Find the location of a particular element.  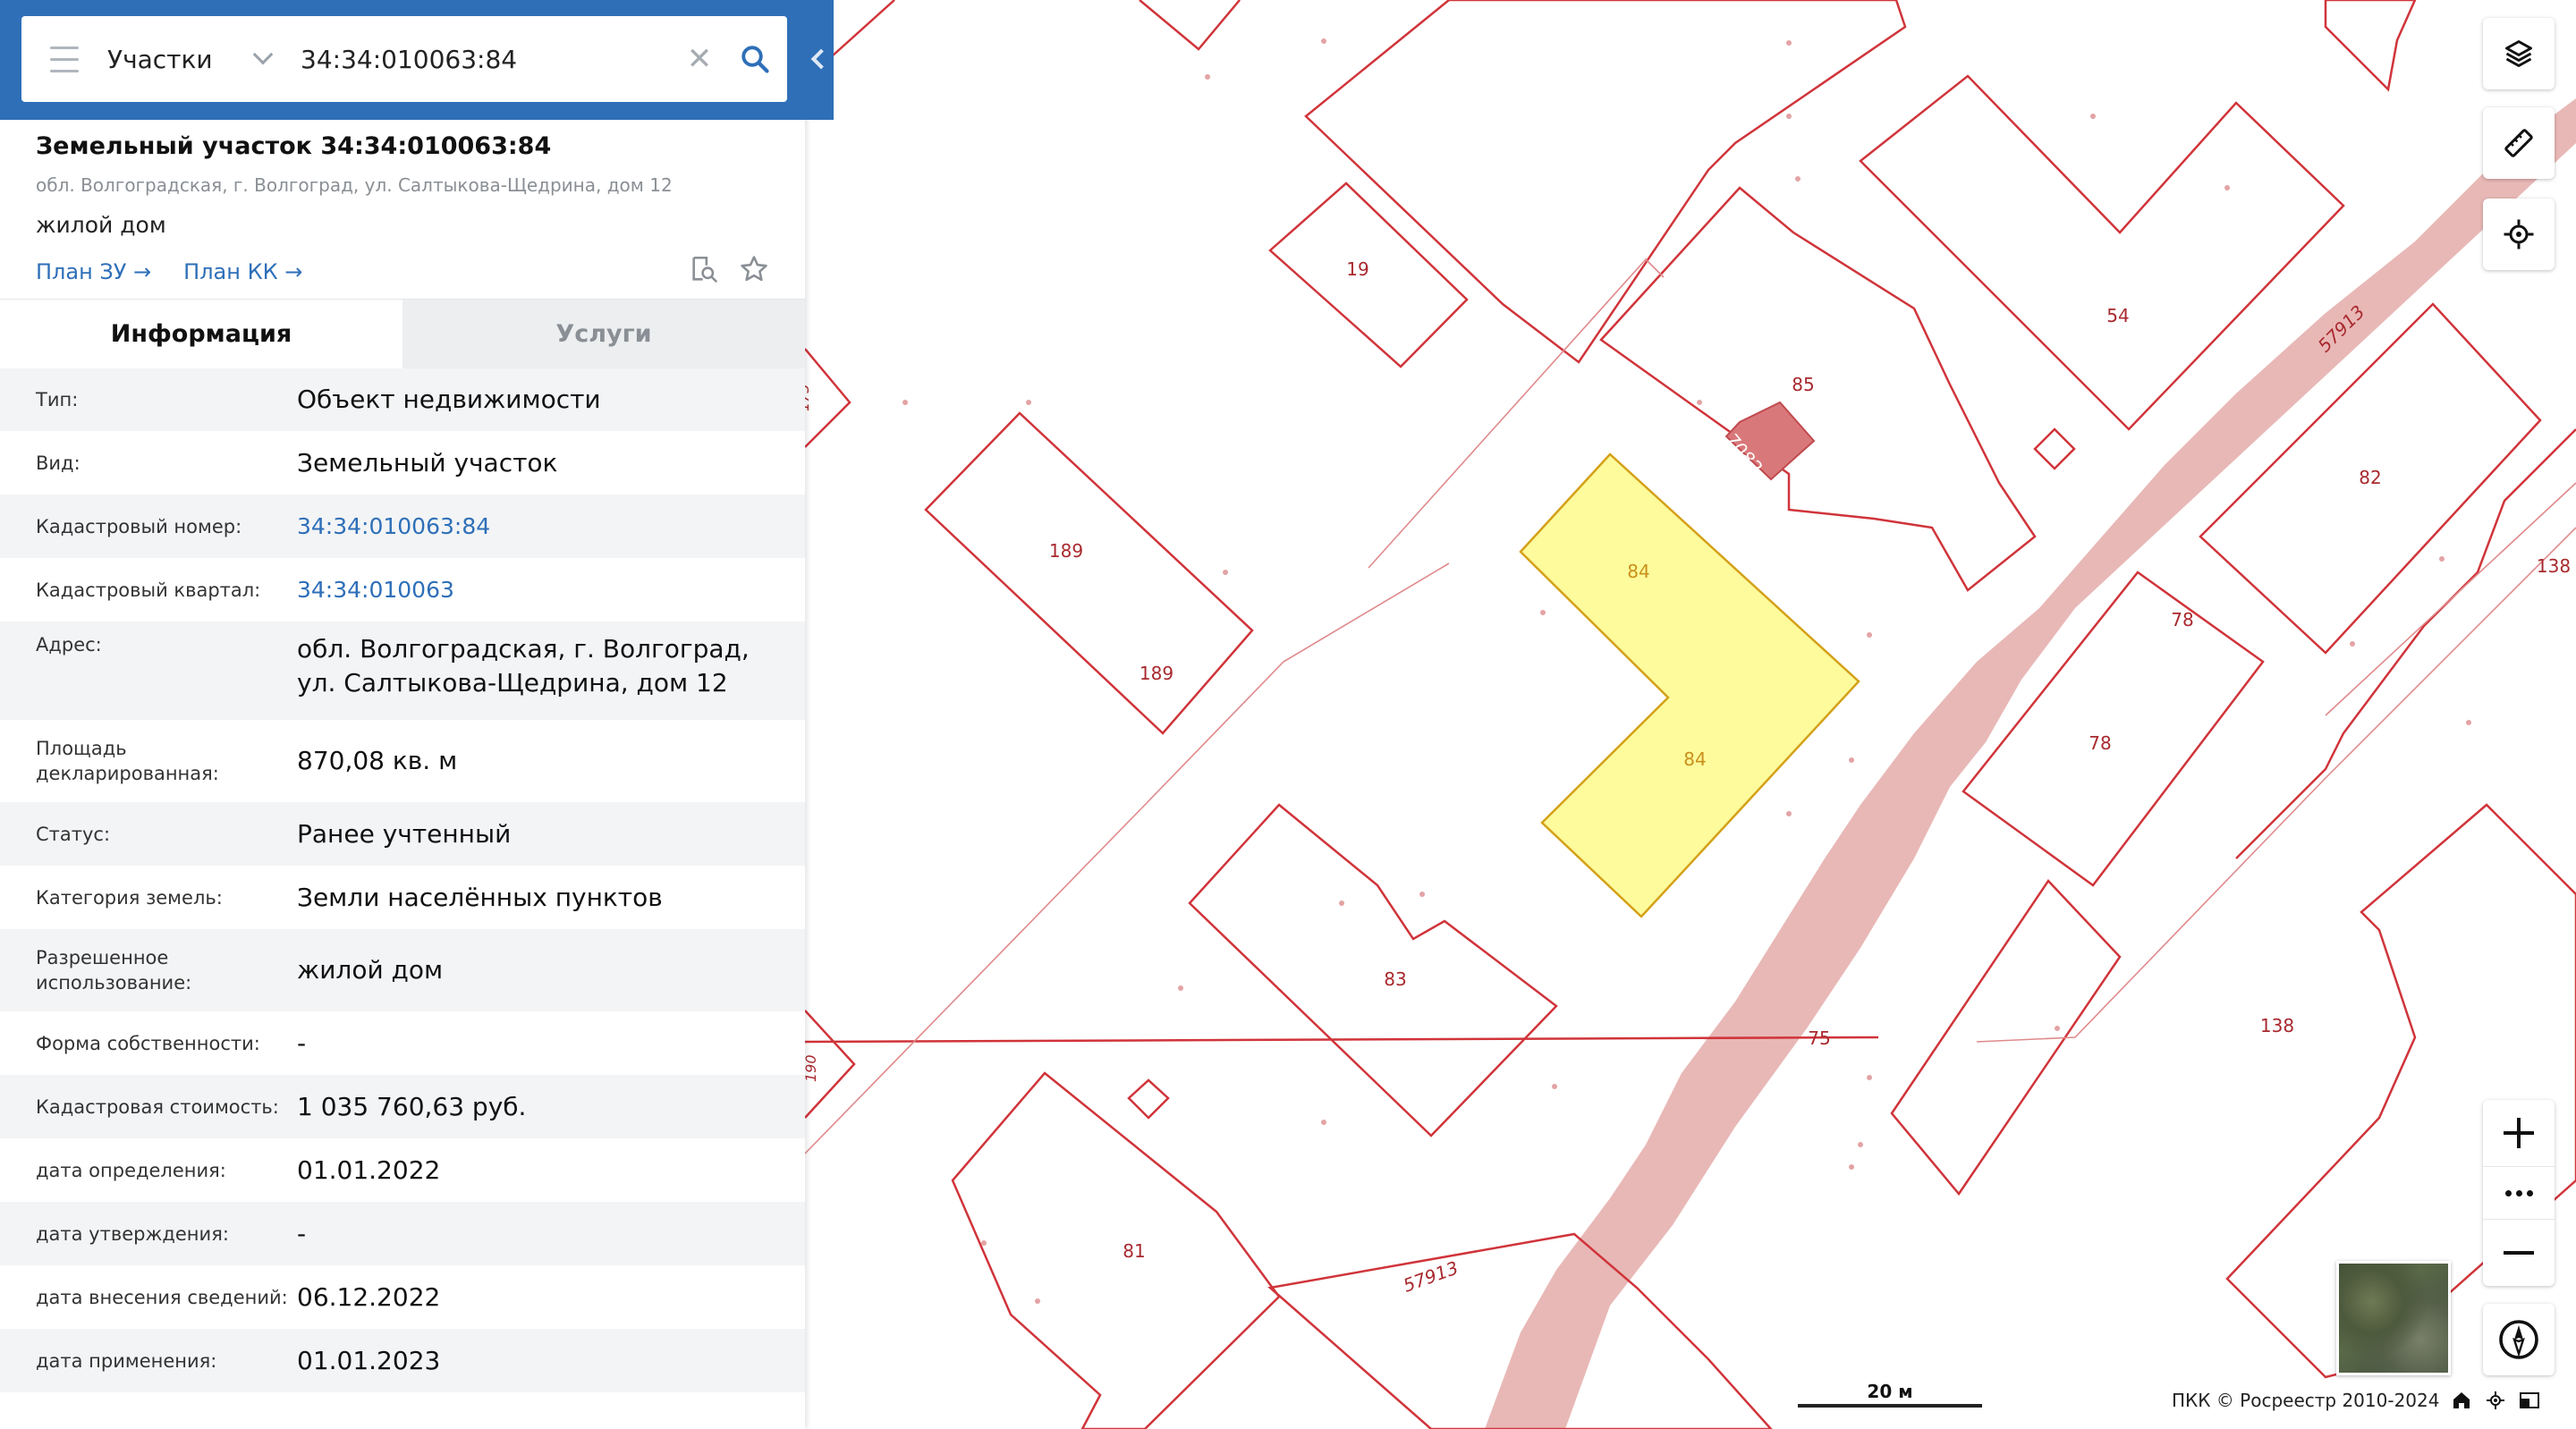

tab-services: Услуги is located at coordinates (603, 334).